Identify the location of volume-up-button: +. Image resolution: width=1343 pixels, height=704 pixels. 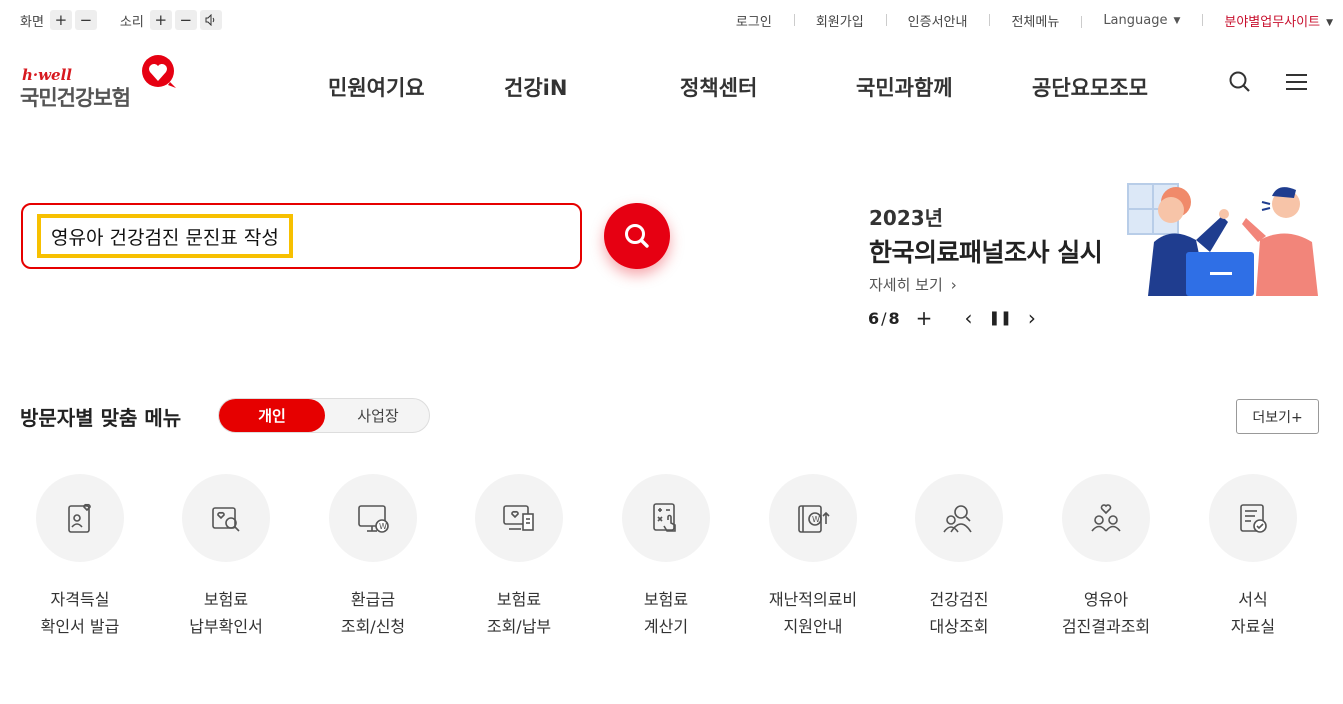
(160, 20).